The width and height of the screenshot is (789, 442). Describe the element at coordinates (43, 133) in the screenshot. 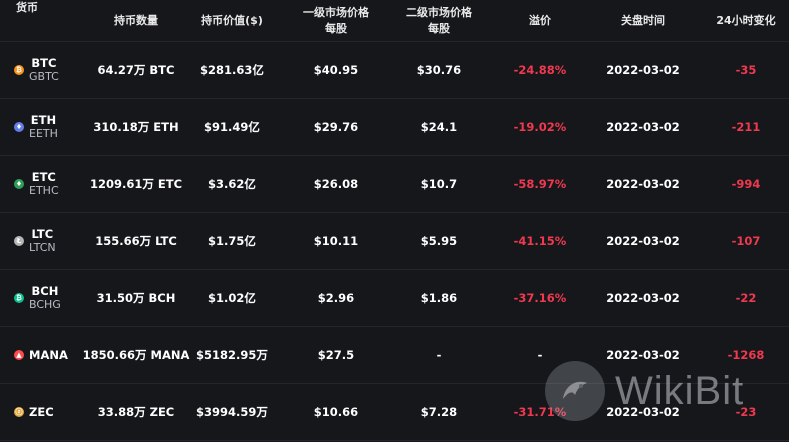

I see `fund-ticker: EETH` at that location.